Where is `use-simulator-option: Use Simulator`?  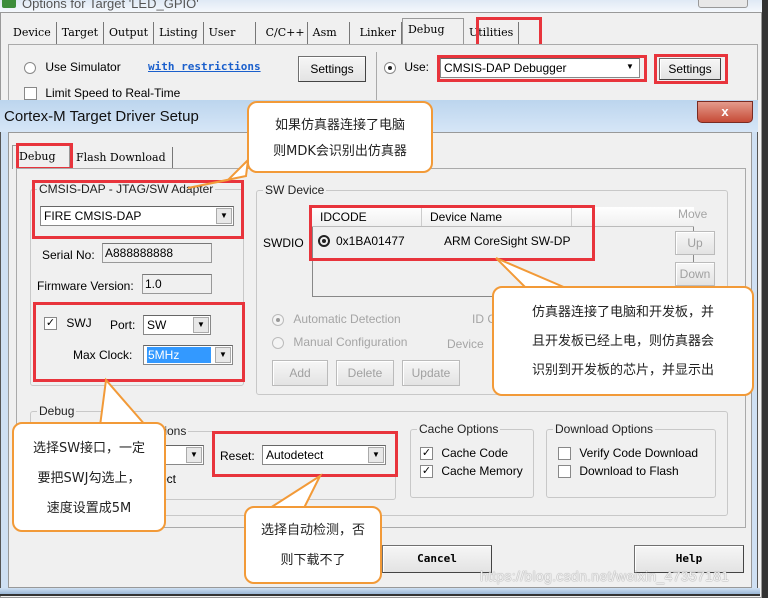
use-simulator-option: Use Simulator is located at coordinates (72, 67).